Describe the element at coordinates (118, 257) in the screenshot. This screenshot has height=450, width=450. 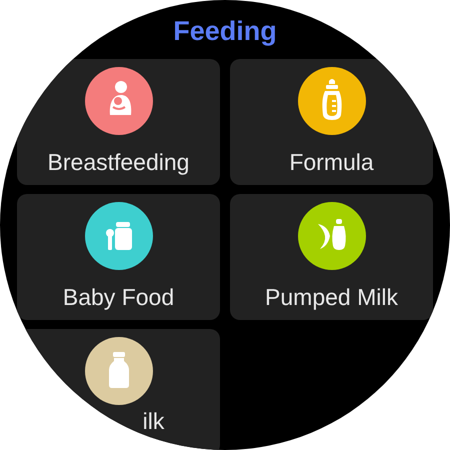
I see `feeding-tile: Baby Food` at that location.